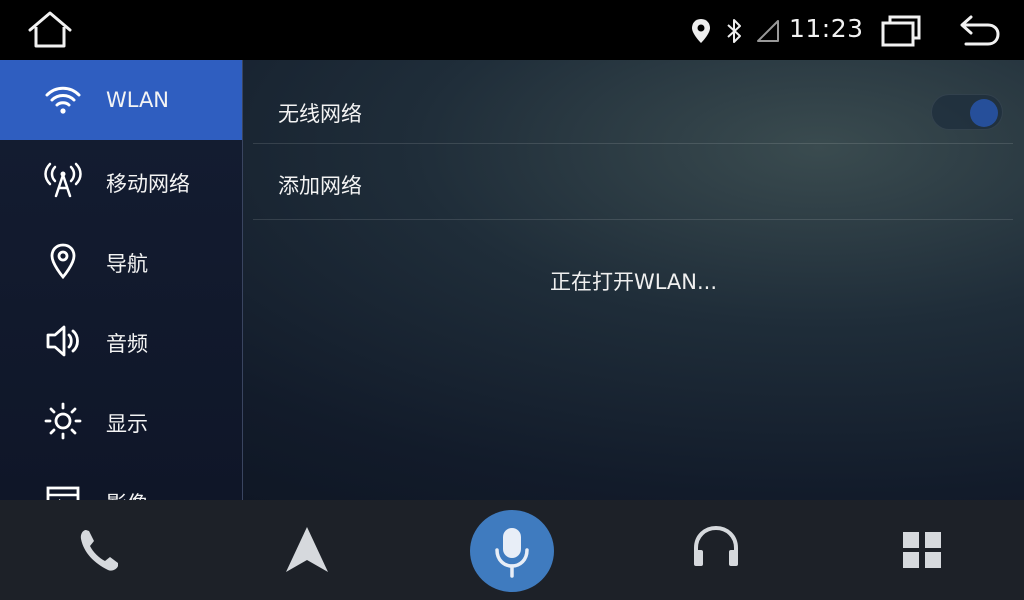  I want to click on toggle-knob, so click(984, 113).